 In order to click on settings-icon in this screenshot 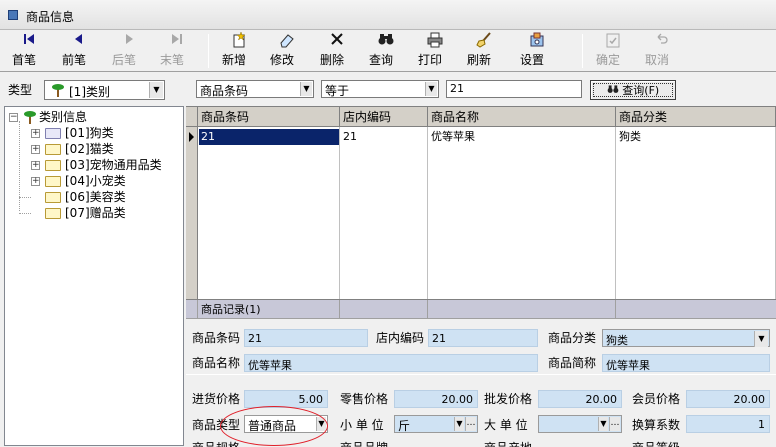, I will do `click(537, 41)`.